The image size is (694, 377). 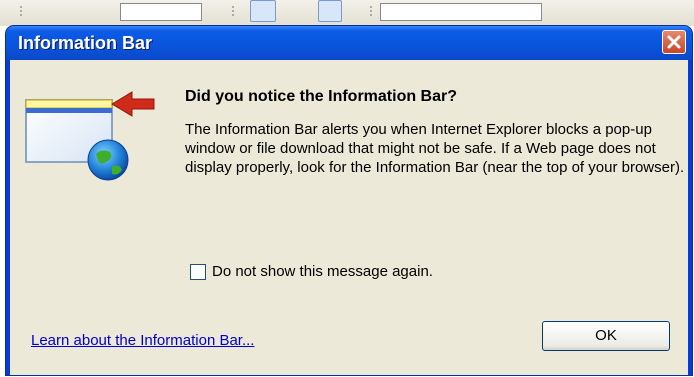 What do you see at coordinates (85, 43) in the screenshot?
I see `dialog-title: Information Bar` at bounding box center [85, 43].